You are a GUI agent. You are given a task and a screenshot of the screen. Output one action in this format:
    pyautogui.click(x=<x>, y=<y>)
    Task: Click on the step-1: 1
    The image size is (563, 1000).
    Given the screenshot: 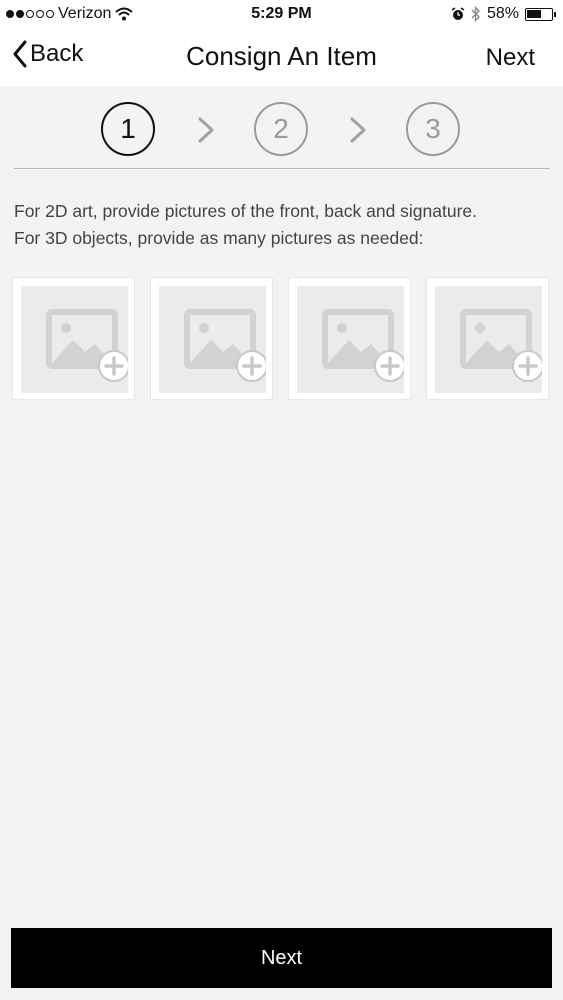 What is the action you would take?
    pyautogui.click(x=128, y=129)
    